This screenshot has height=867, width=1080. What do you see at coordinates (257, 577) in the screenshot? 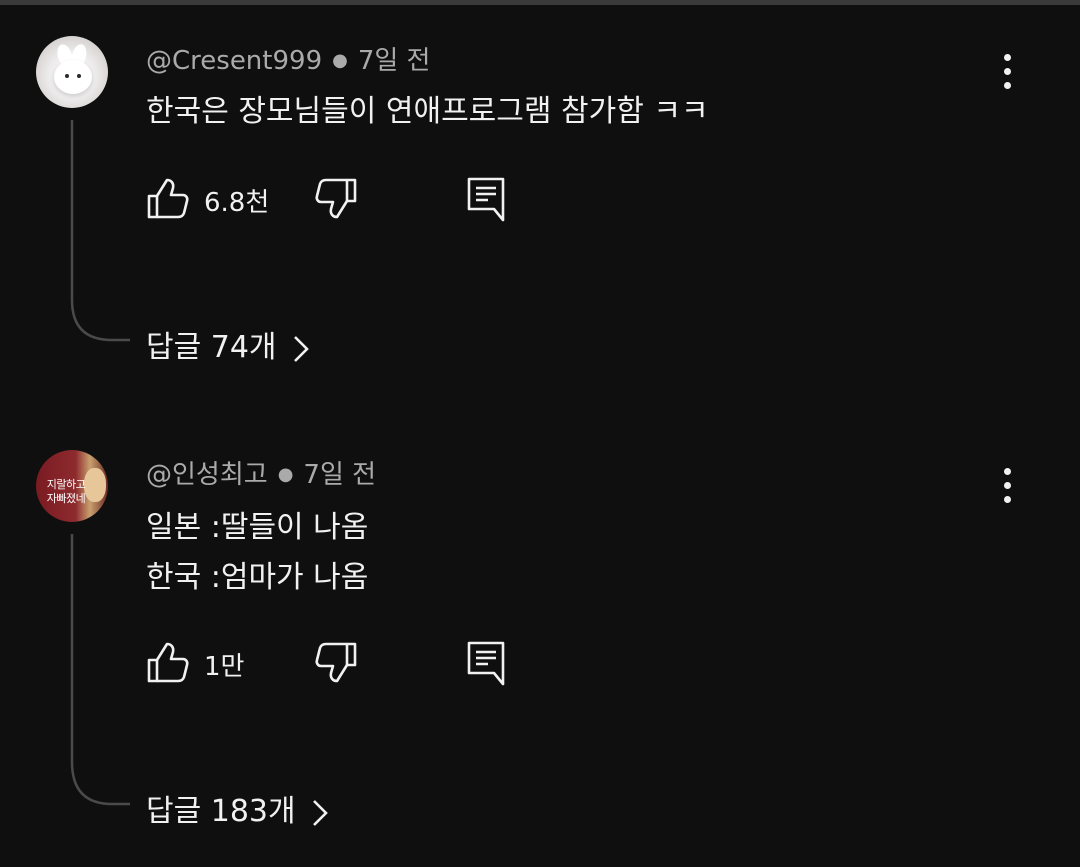
I see `comment-text: 한국 :엄마가 나옴` at bounding box center [257, 577].